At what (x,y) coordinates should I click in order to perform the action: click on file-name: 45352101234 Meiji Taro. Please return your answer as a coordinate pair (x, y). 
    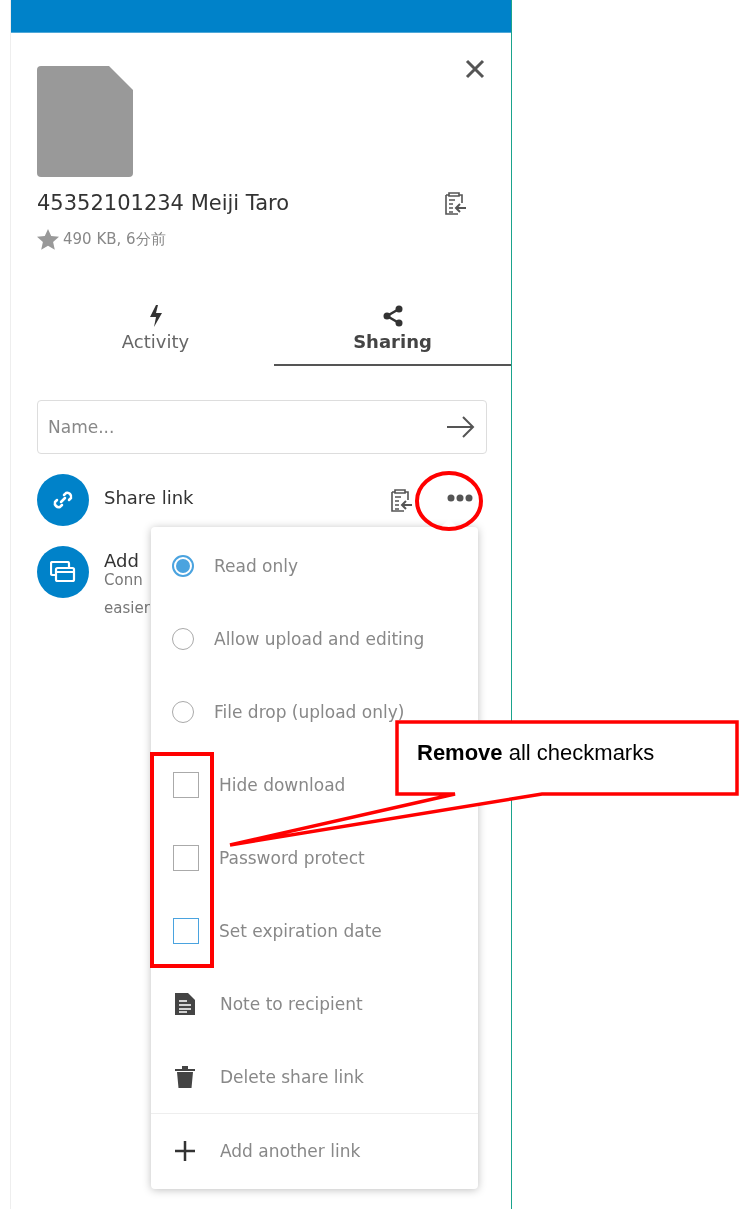
    Looking at the image, I should click on (163, 203).